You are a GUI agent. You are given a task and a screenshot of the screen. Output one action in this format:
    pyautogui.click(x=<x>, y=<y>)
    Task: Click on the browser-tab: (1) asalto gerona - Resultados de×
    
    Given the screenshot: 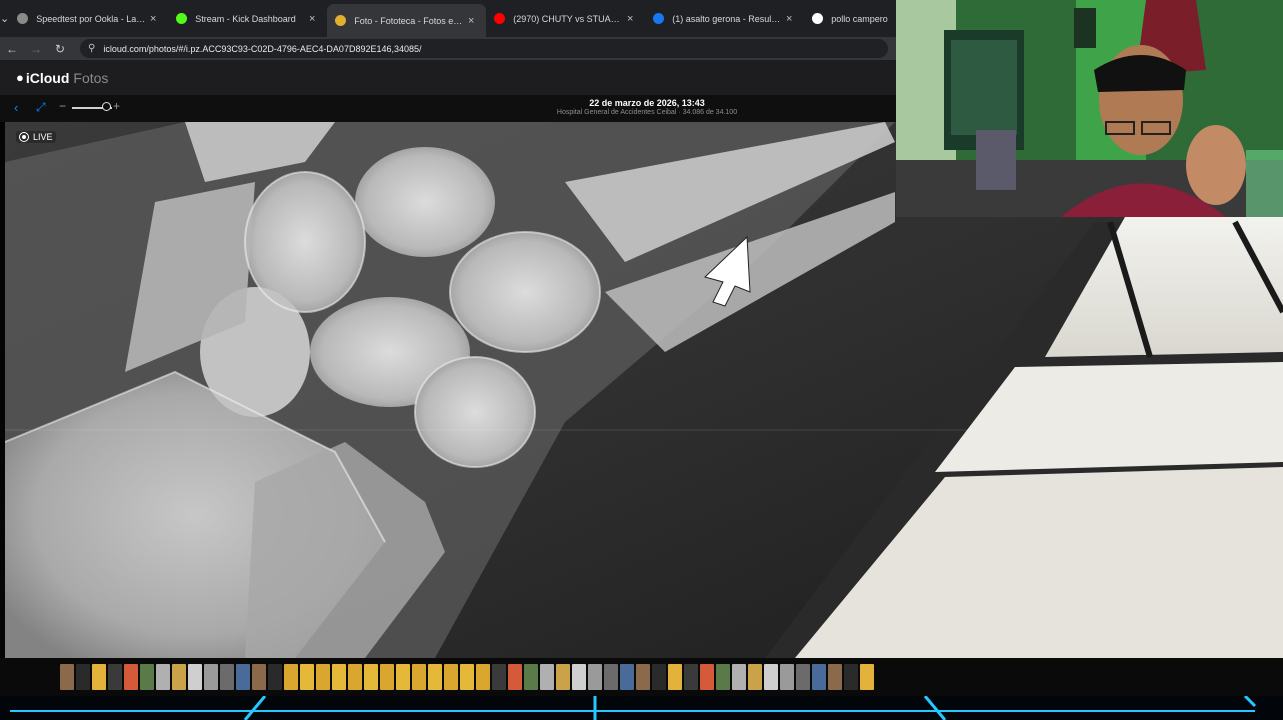 What is the action you would take?
    pyautogui.click(x=724, y=18)
    